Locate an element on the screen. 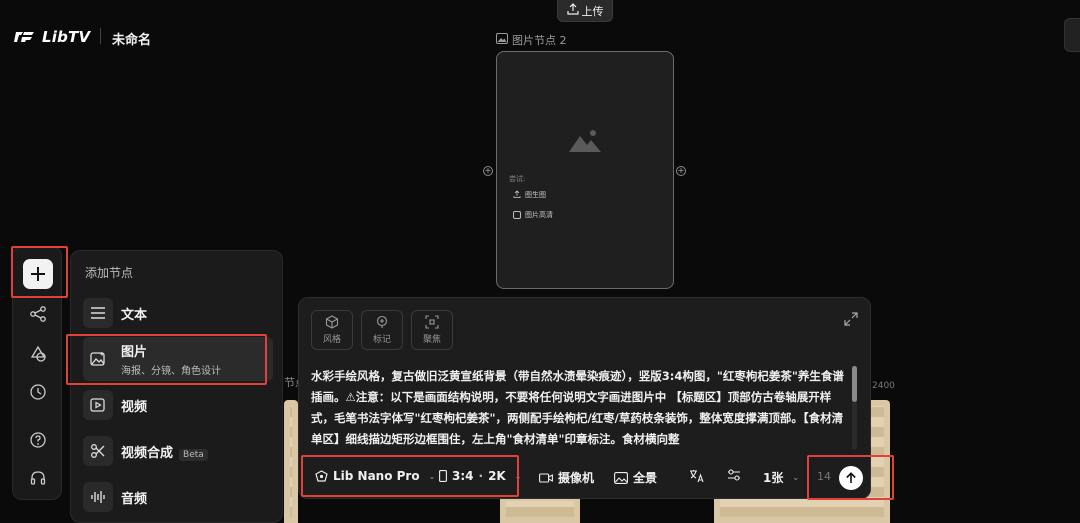  header-divider is located at coordinates (100, 36).